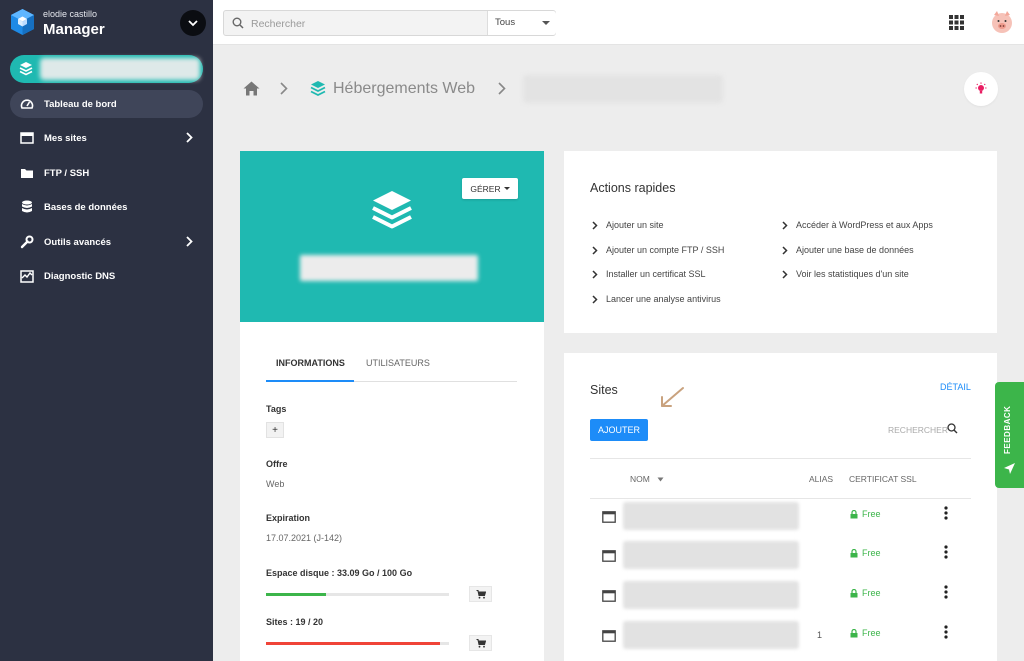 The height and width of the screenshot is (661, 1024). Describe the element at coordinates (480, 643) in the screenshot. I see `upgrade-sites-button` at that location.